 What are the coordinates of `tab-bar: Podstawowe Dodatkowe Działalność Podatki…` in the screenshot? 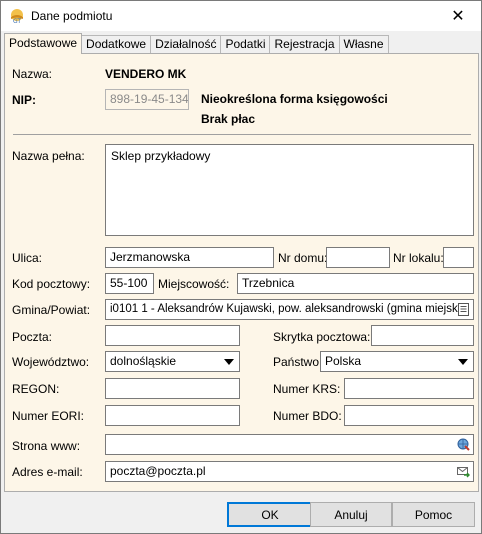 It's located at (196, 43).